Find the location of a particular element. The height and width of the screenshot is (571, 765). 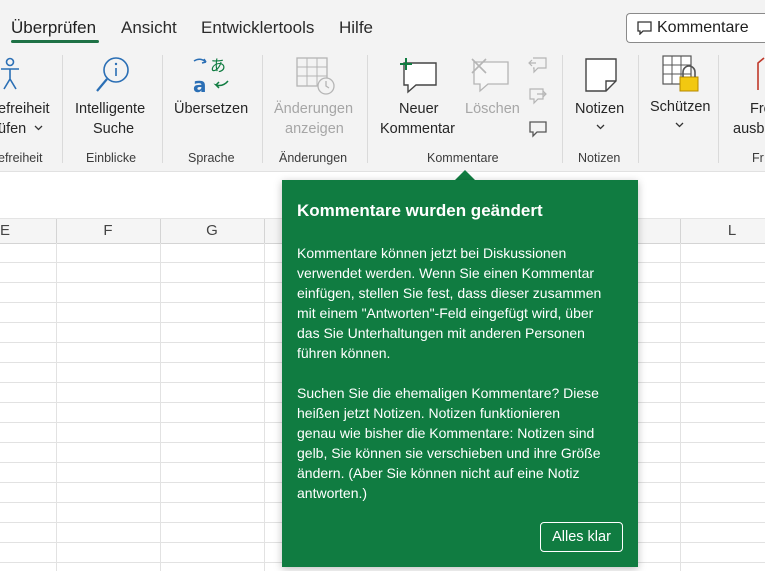

group-label-kommentare: Kommentare is located at coordinates (463, 158).